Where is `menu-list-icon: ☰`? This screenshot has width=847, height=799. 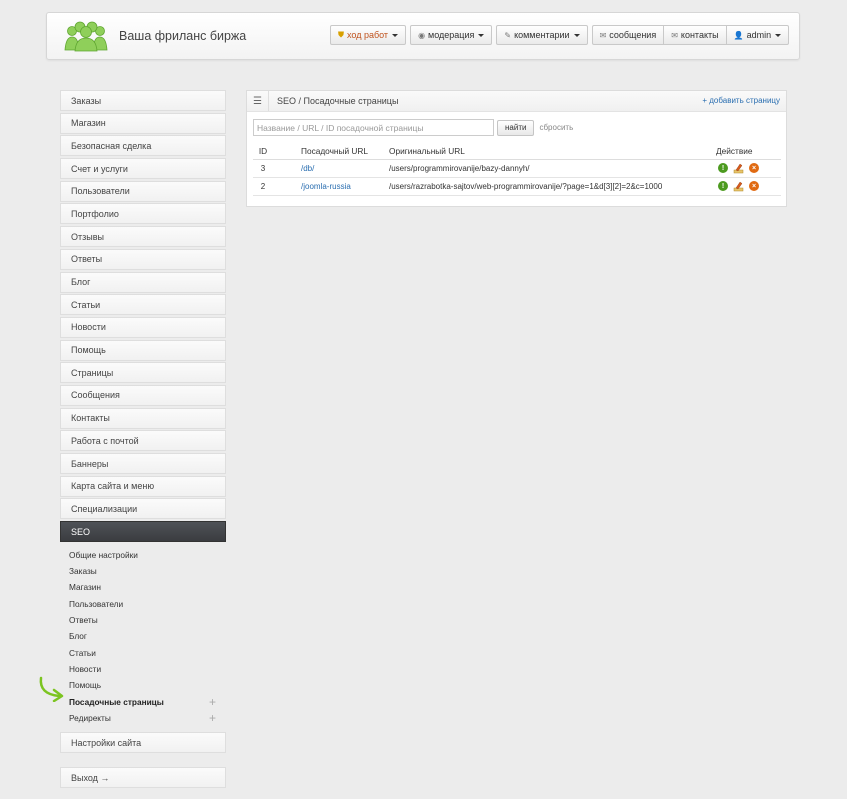
menu-list-icon: ☰ is located at coordinates (258, 101).